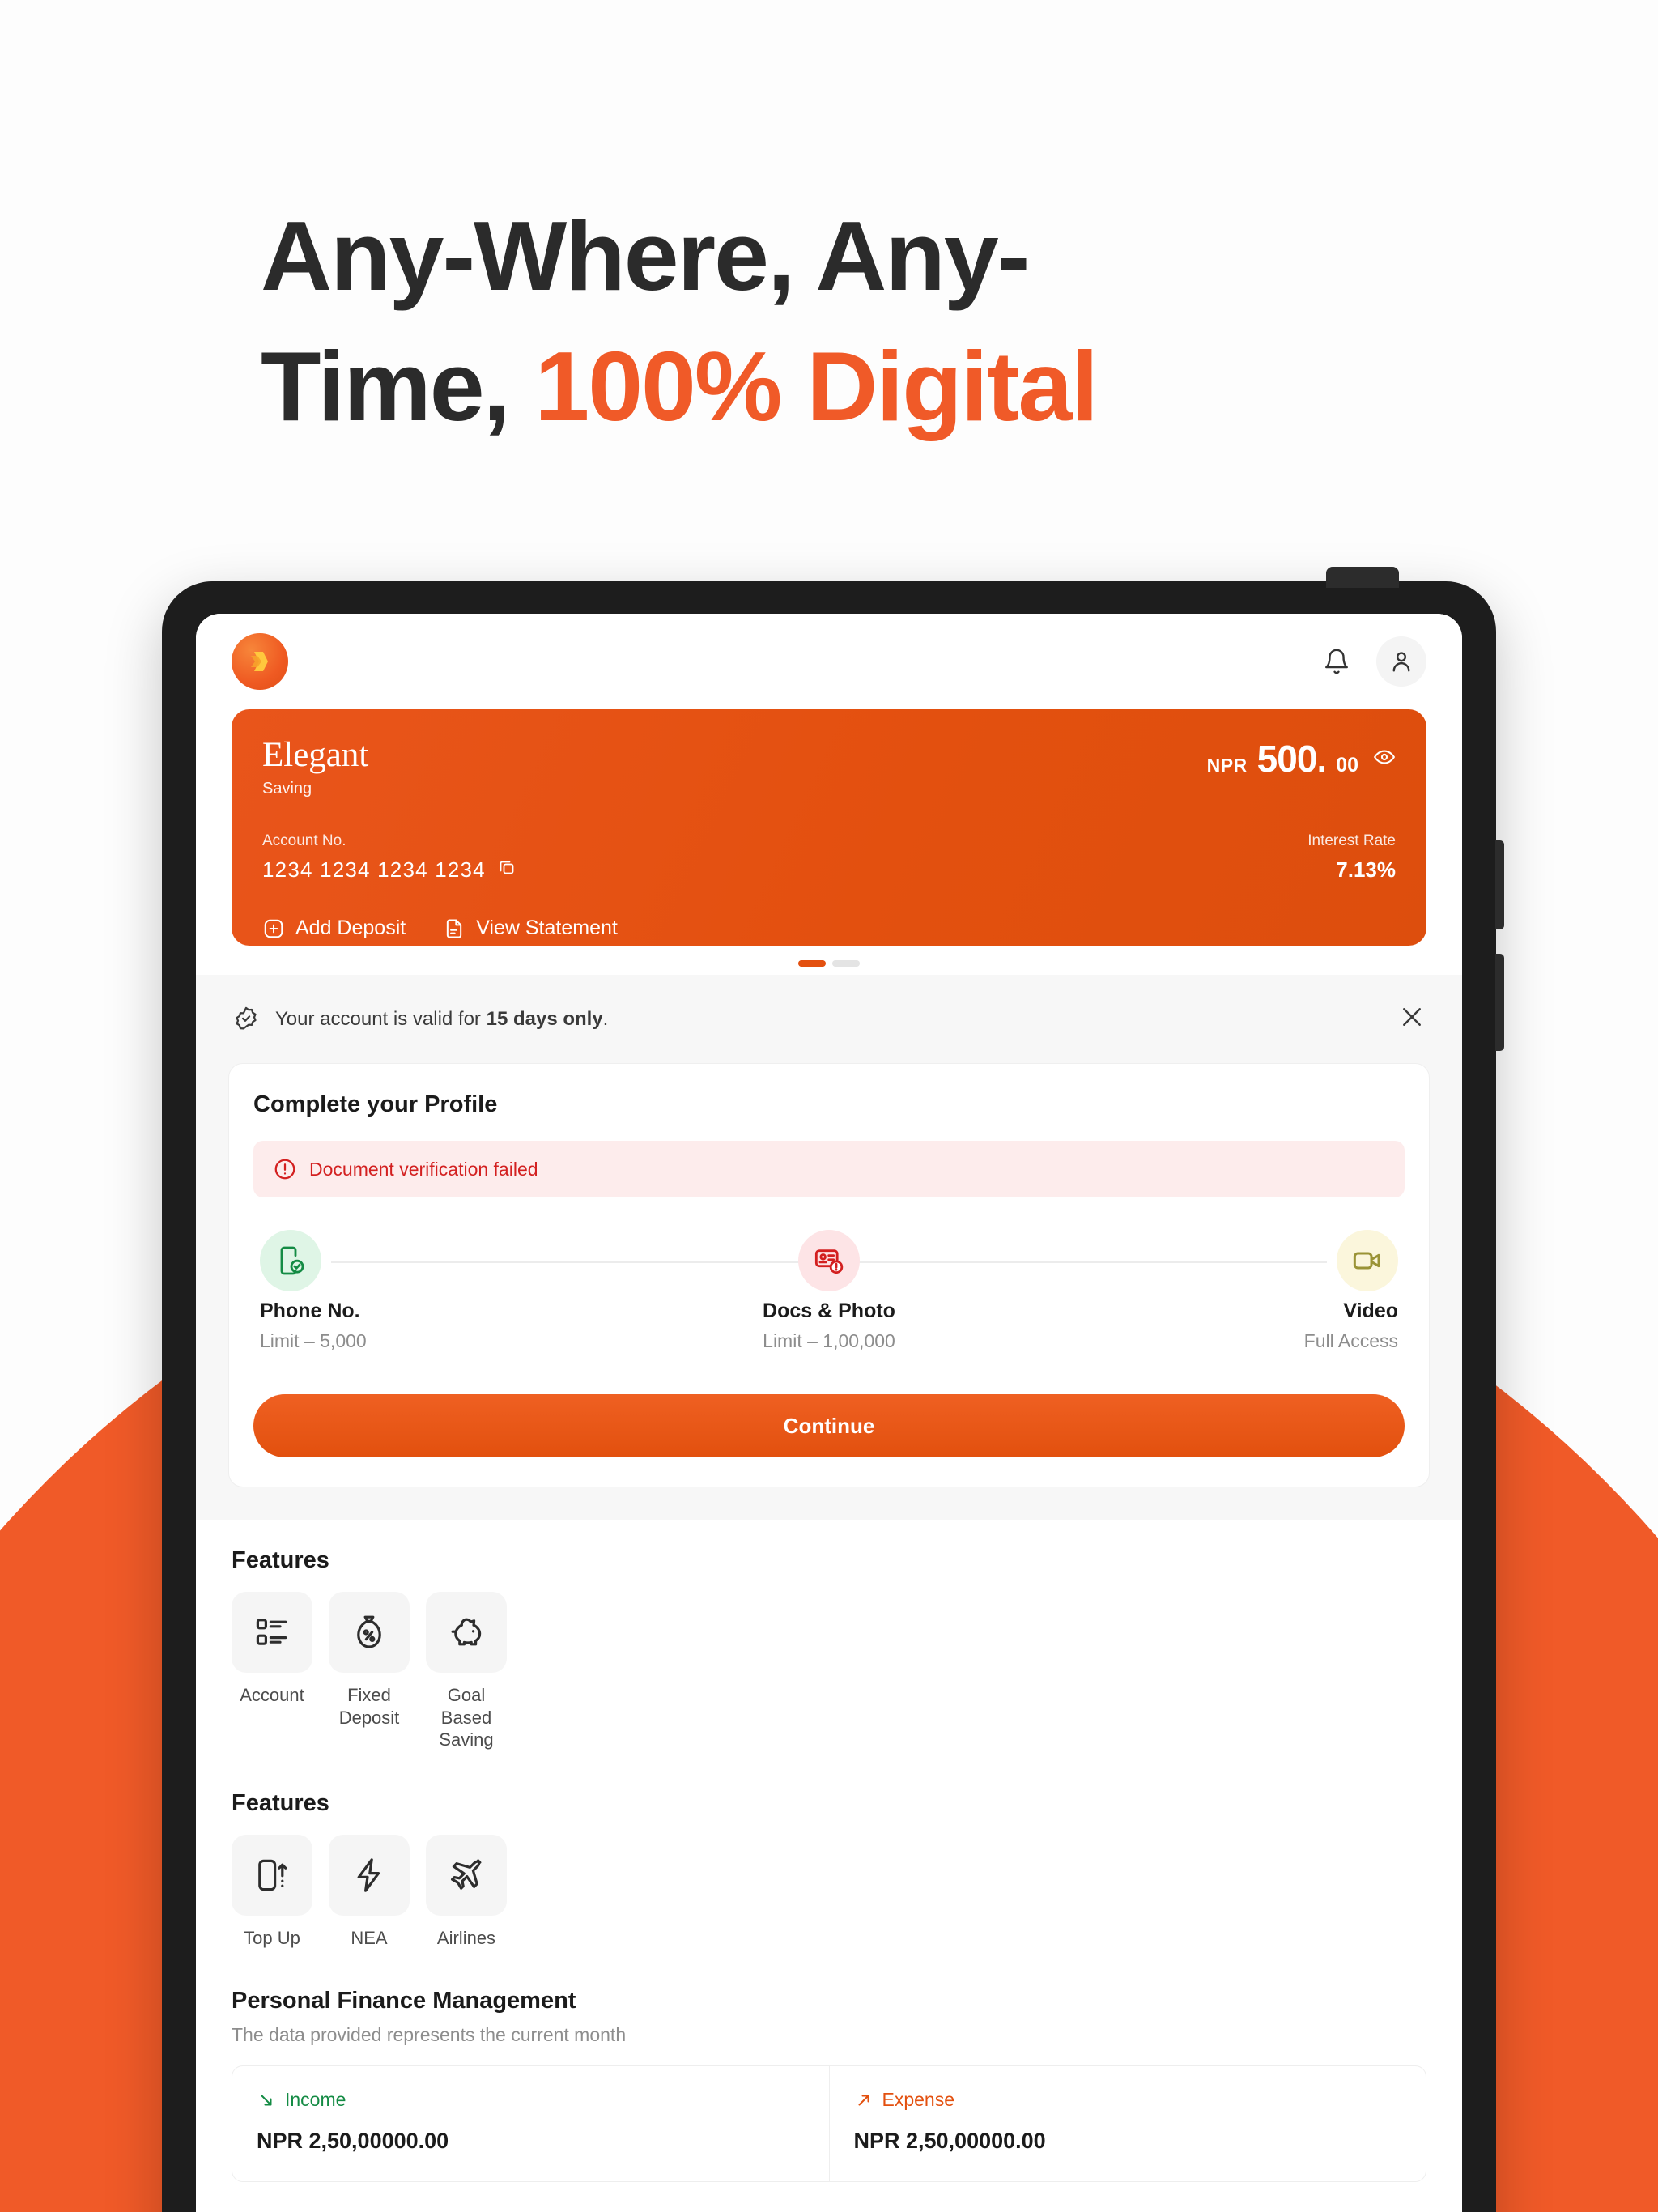 The image size is (1658, 2212). Describe the element at coordinates (829, 928) in the screenshot. I see `account-card-actions: Add Deposit View Statement` at that location.